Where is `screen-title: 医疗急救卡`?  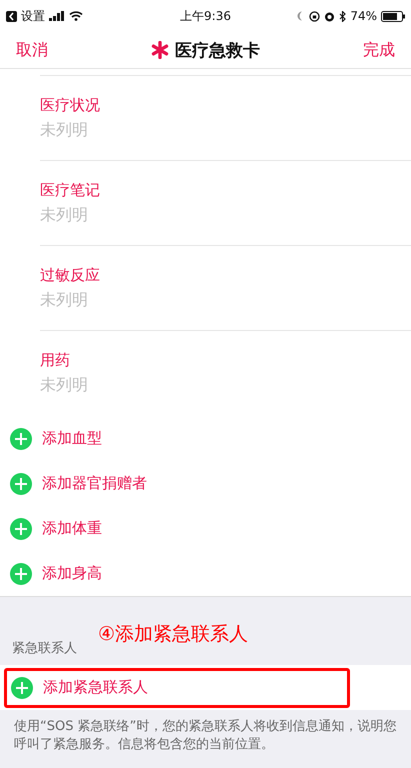 screen-title: 医疗急救卡 is located at coordinates (217, 51).